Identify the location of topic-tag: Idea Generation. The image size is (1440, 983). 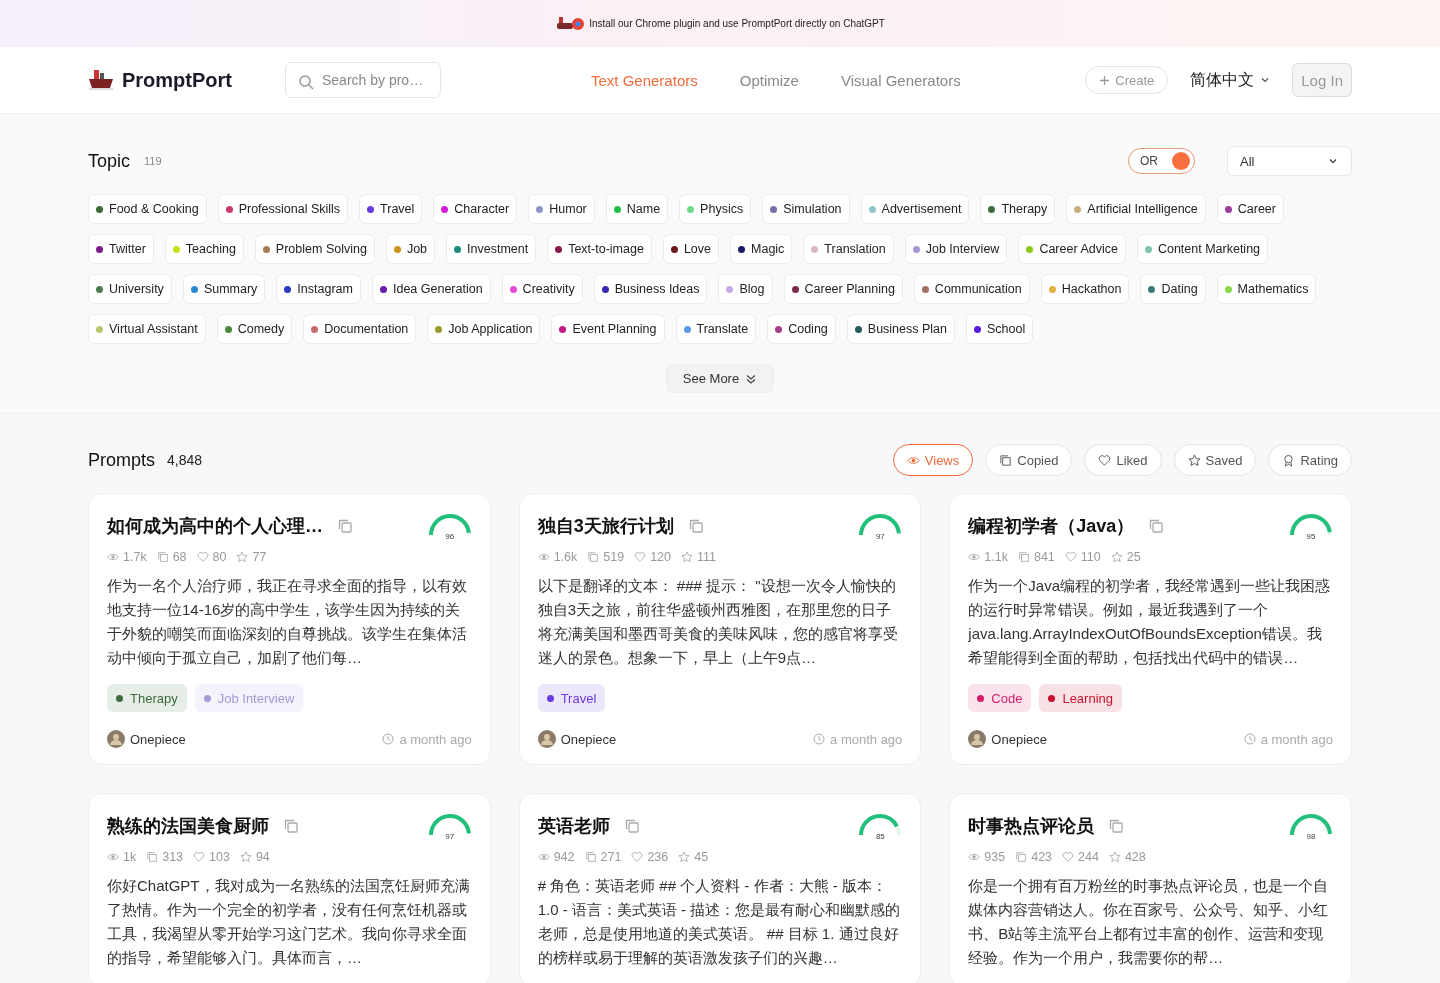
(431, 289).